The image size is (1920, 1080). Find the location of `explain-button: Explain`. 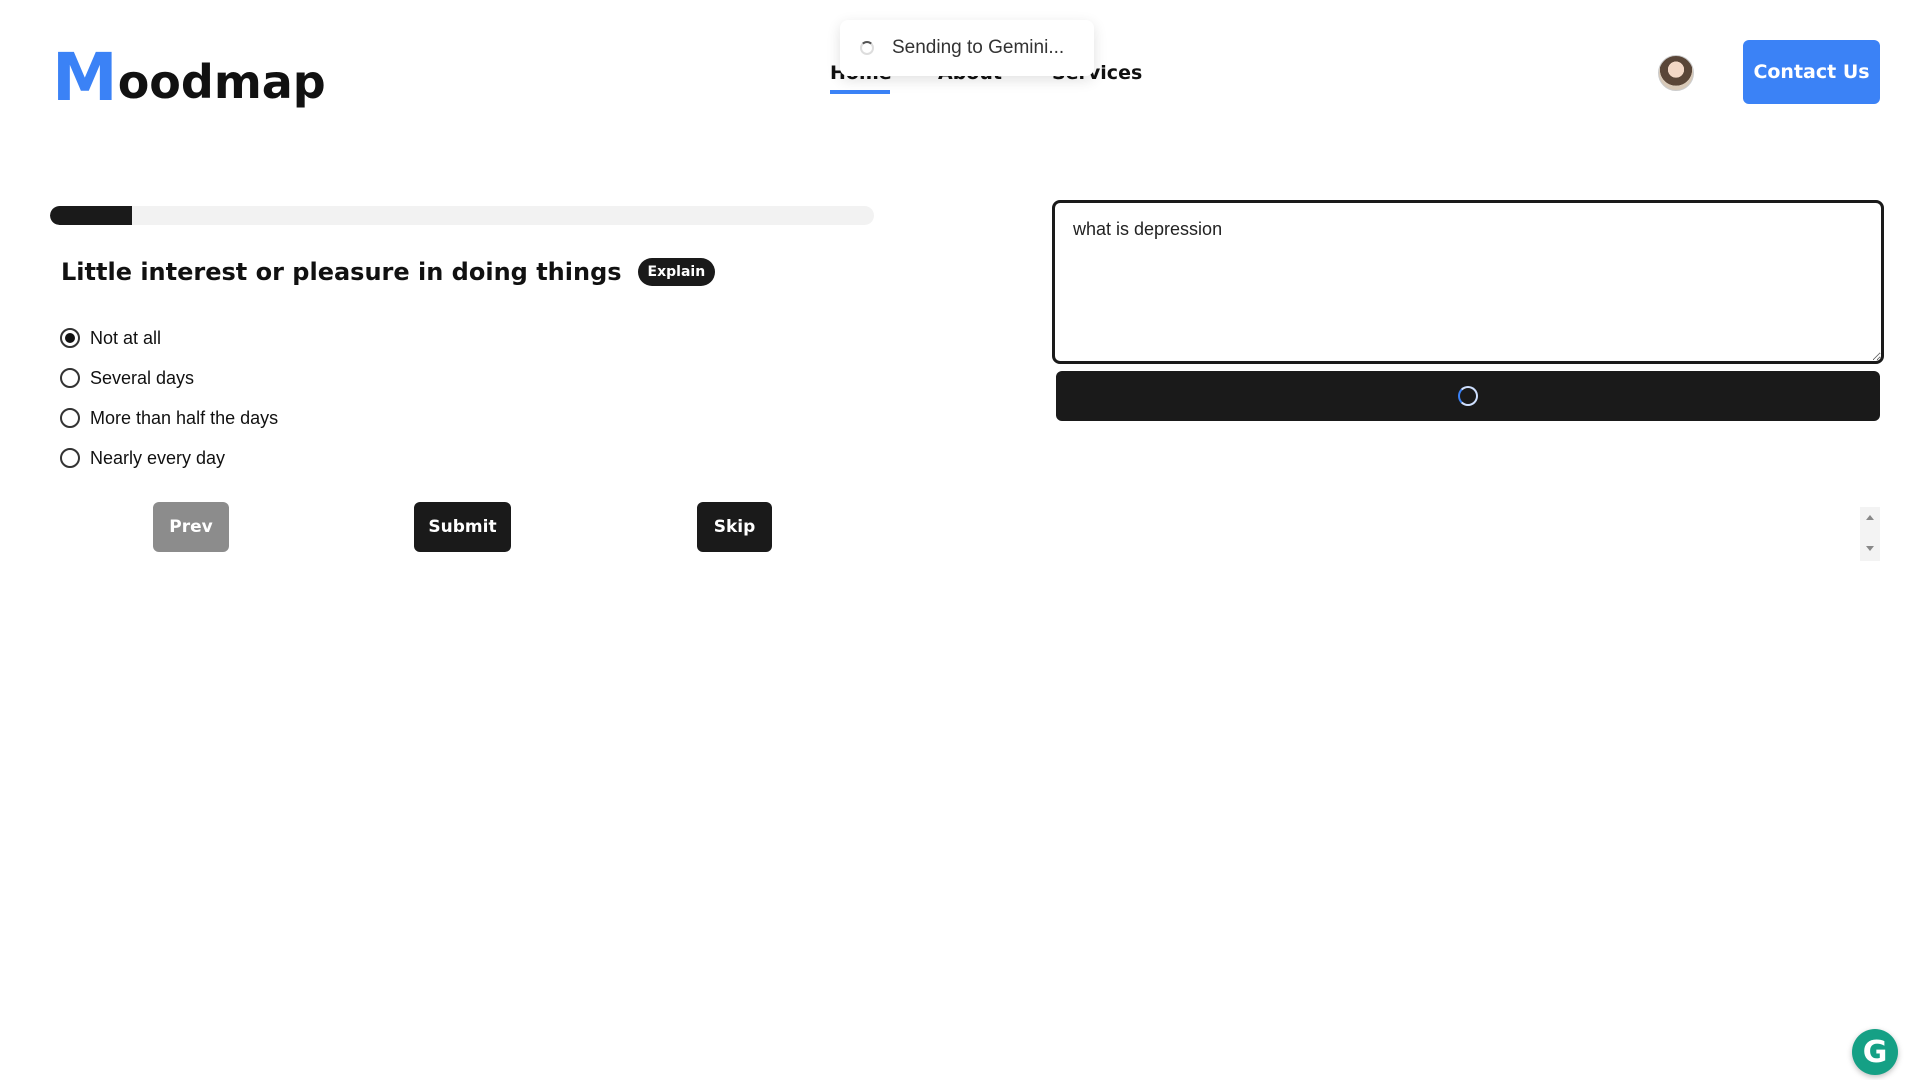

explain-button: Explain is located at coordinates (676, 272).